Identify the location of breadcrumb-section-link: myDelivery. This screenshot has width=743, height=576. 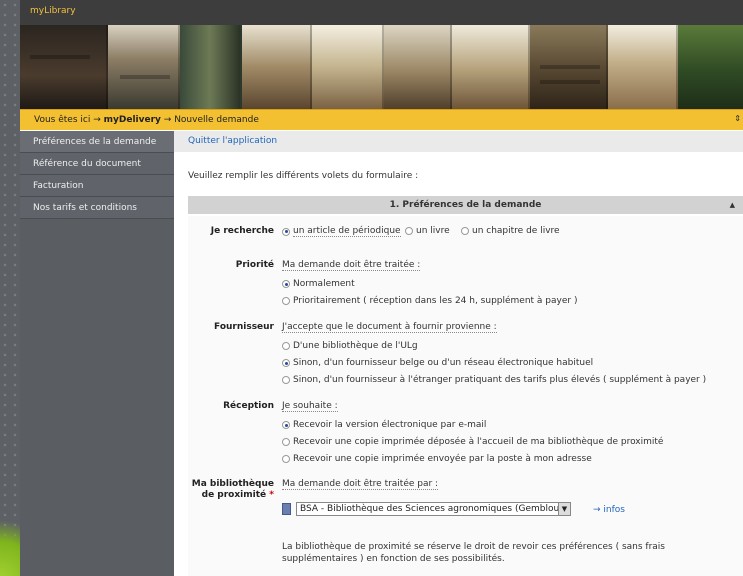
(132, 120).